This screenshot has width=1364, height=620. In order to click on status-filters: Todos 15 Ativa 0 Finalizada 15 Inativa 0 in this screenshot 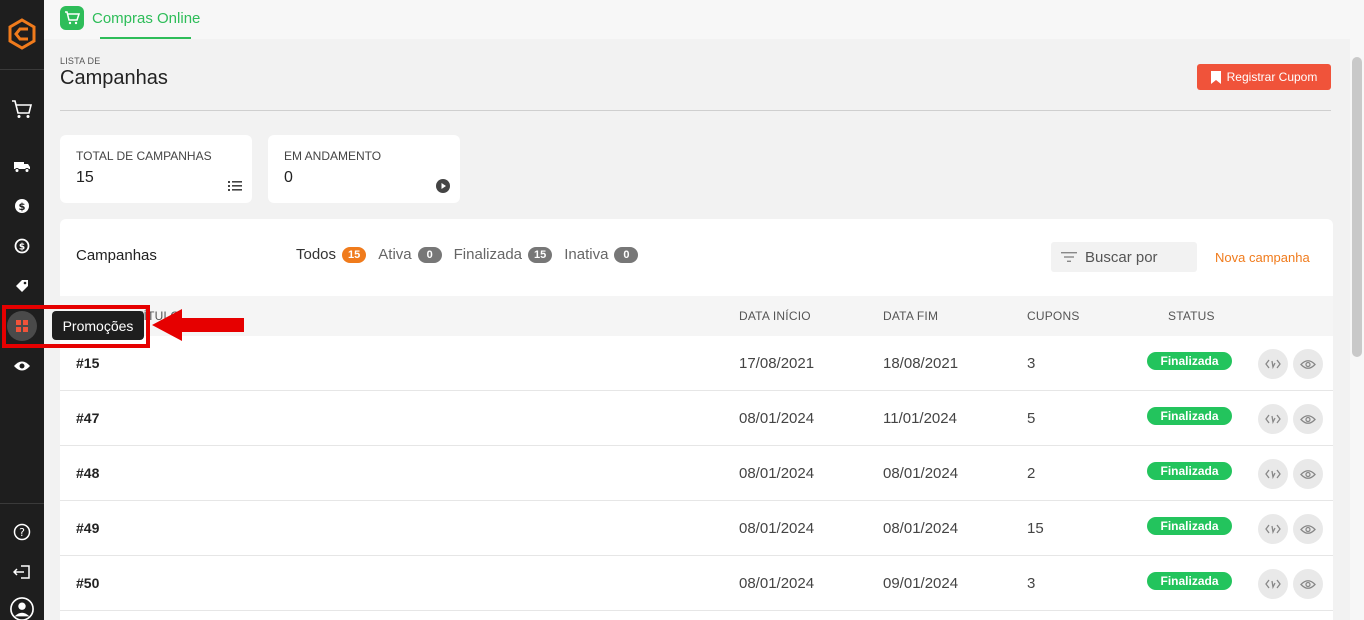, I will do `click(473, 254)`.